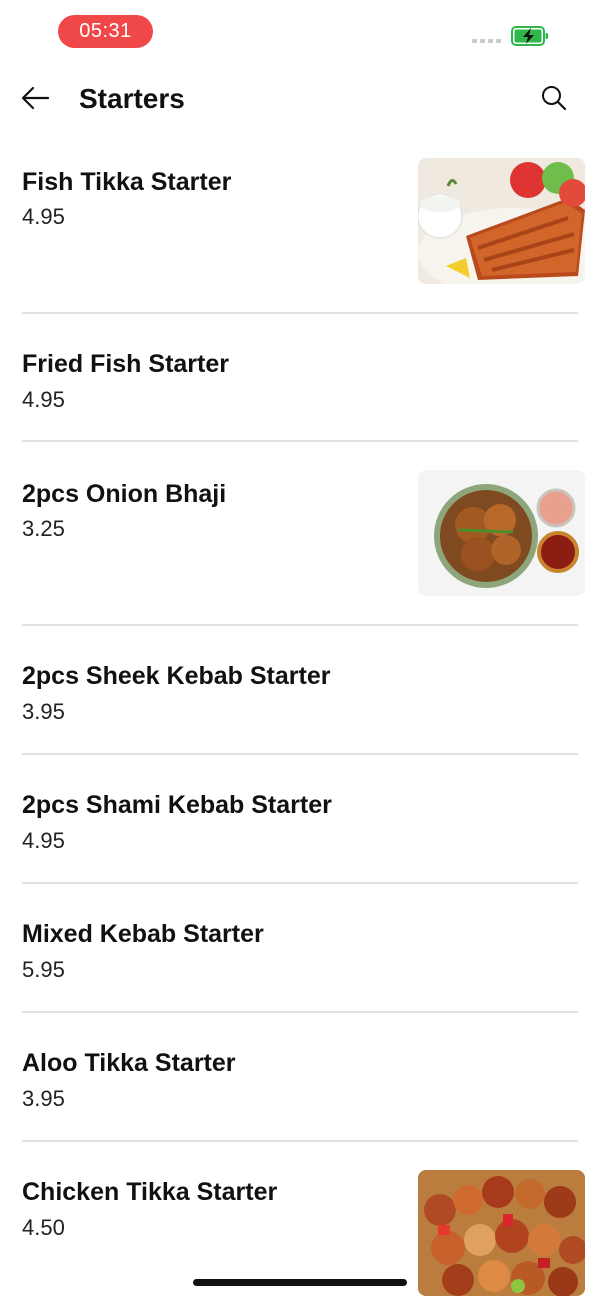  What do you see at coordinates (132, 98) in the screenshot?
I see `page-title: Starters` at bounding box center [132, 98].